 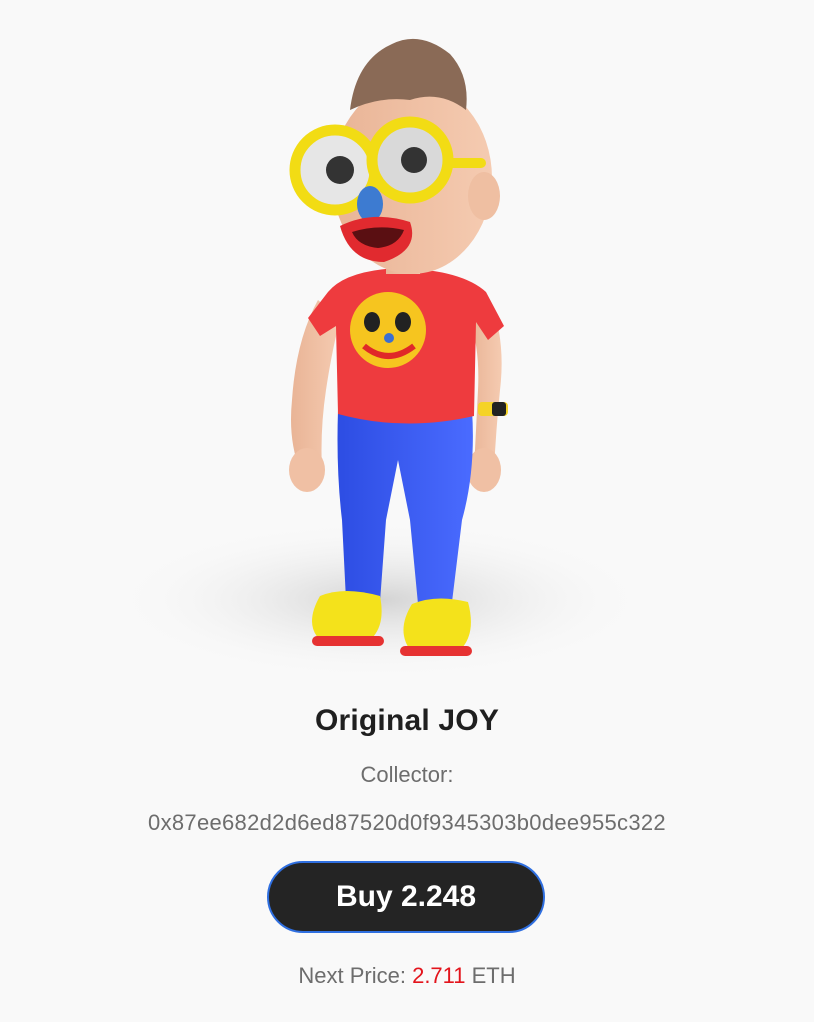 I want to click on item-title: Original JOY, so click(x=407, y=720).